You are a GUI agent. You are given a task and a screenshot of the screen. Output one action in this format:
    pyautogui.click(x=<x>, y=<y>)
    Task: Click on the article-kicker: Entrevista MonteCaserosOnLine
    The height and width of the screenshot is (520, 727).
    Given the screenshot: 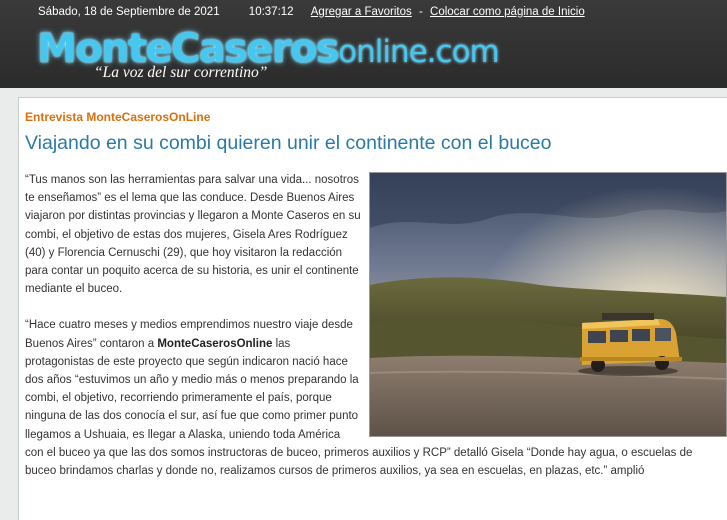 What is the action you would take?
    pyautogui.click(x=118, y=117)
    